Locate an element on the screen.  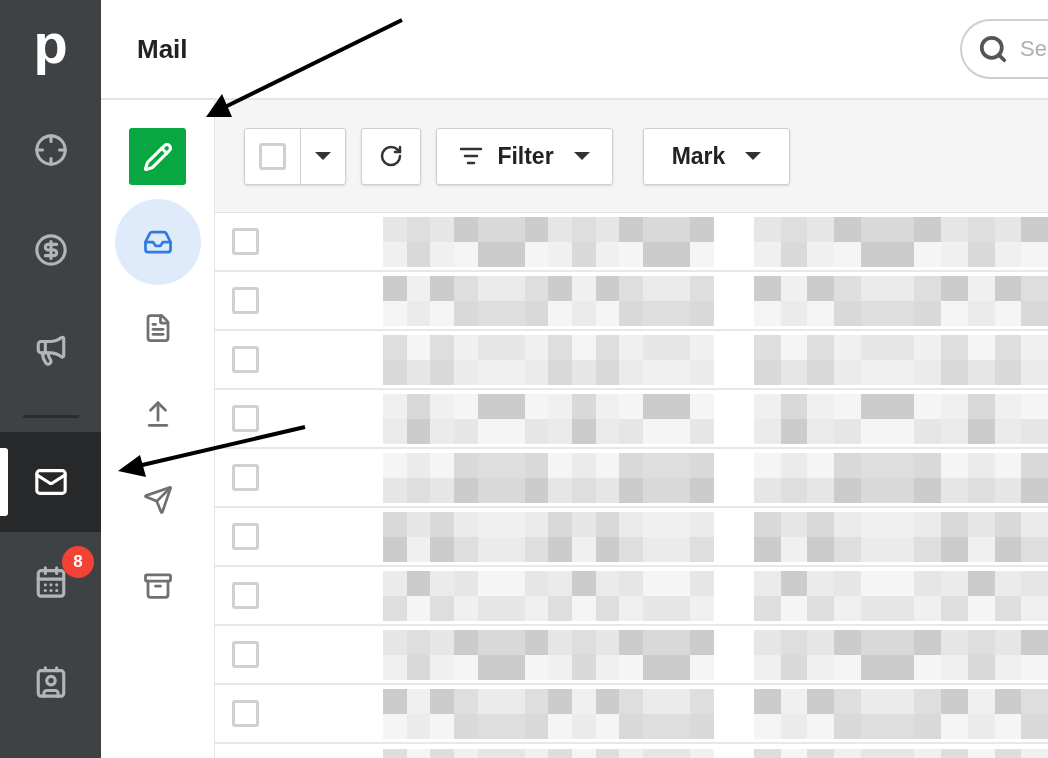
selection-indicator is located at coordinates (4, 482).